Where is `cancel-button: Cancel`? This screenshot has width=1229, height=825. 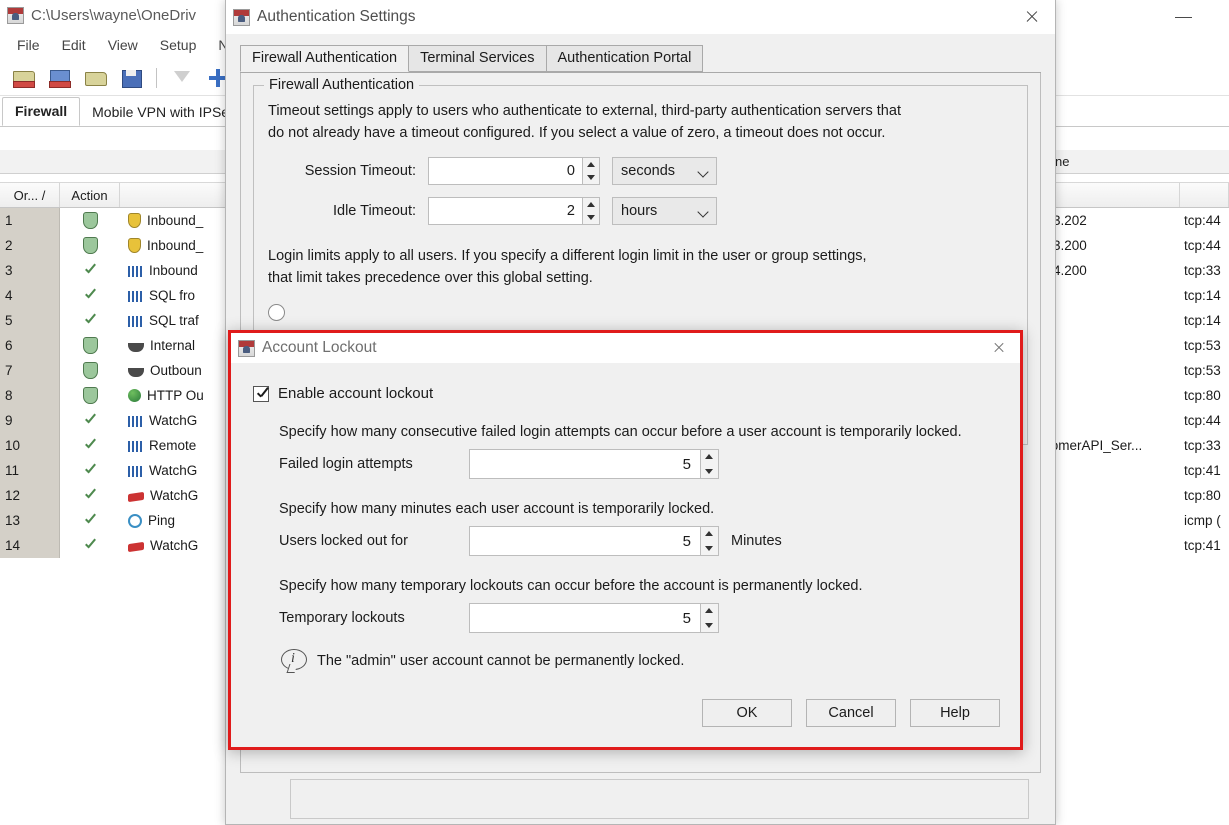 cancel-button: Cancel is located at coordinates (851, 713).